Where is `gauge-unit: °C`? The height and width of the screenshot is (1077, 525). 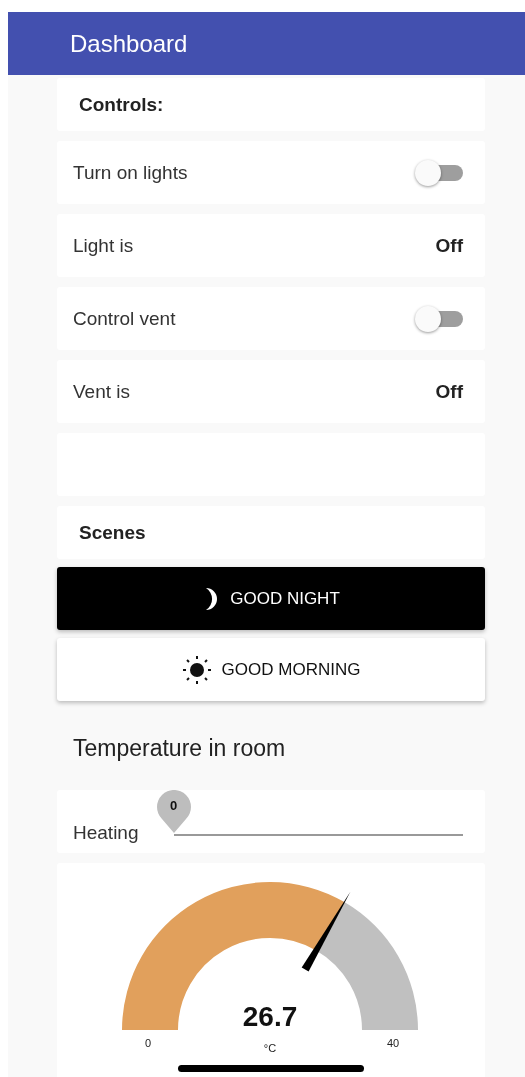 gauge-unit: °C is located at coordinates (270, 1048).